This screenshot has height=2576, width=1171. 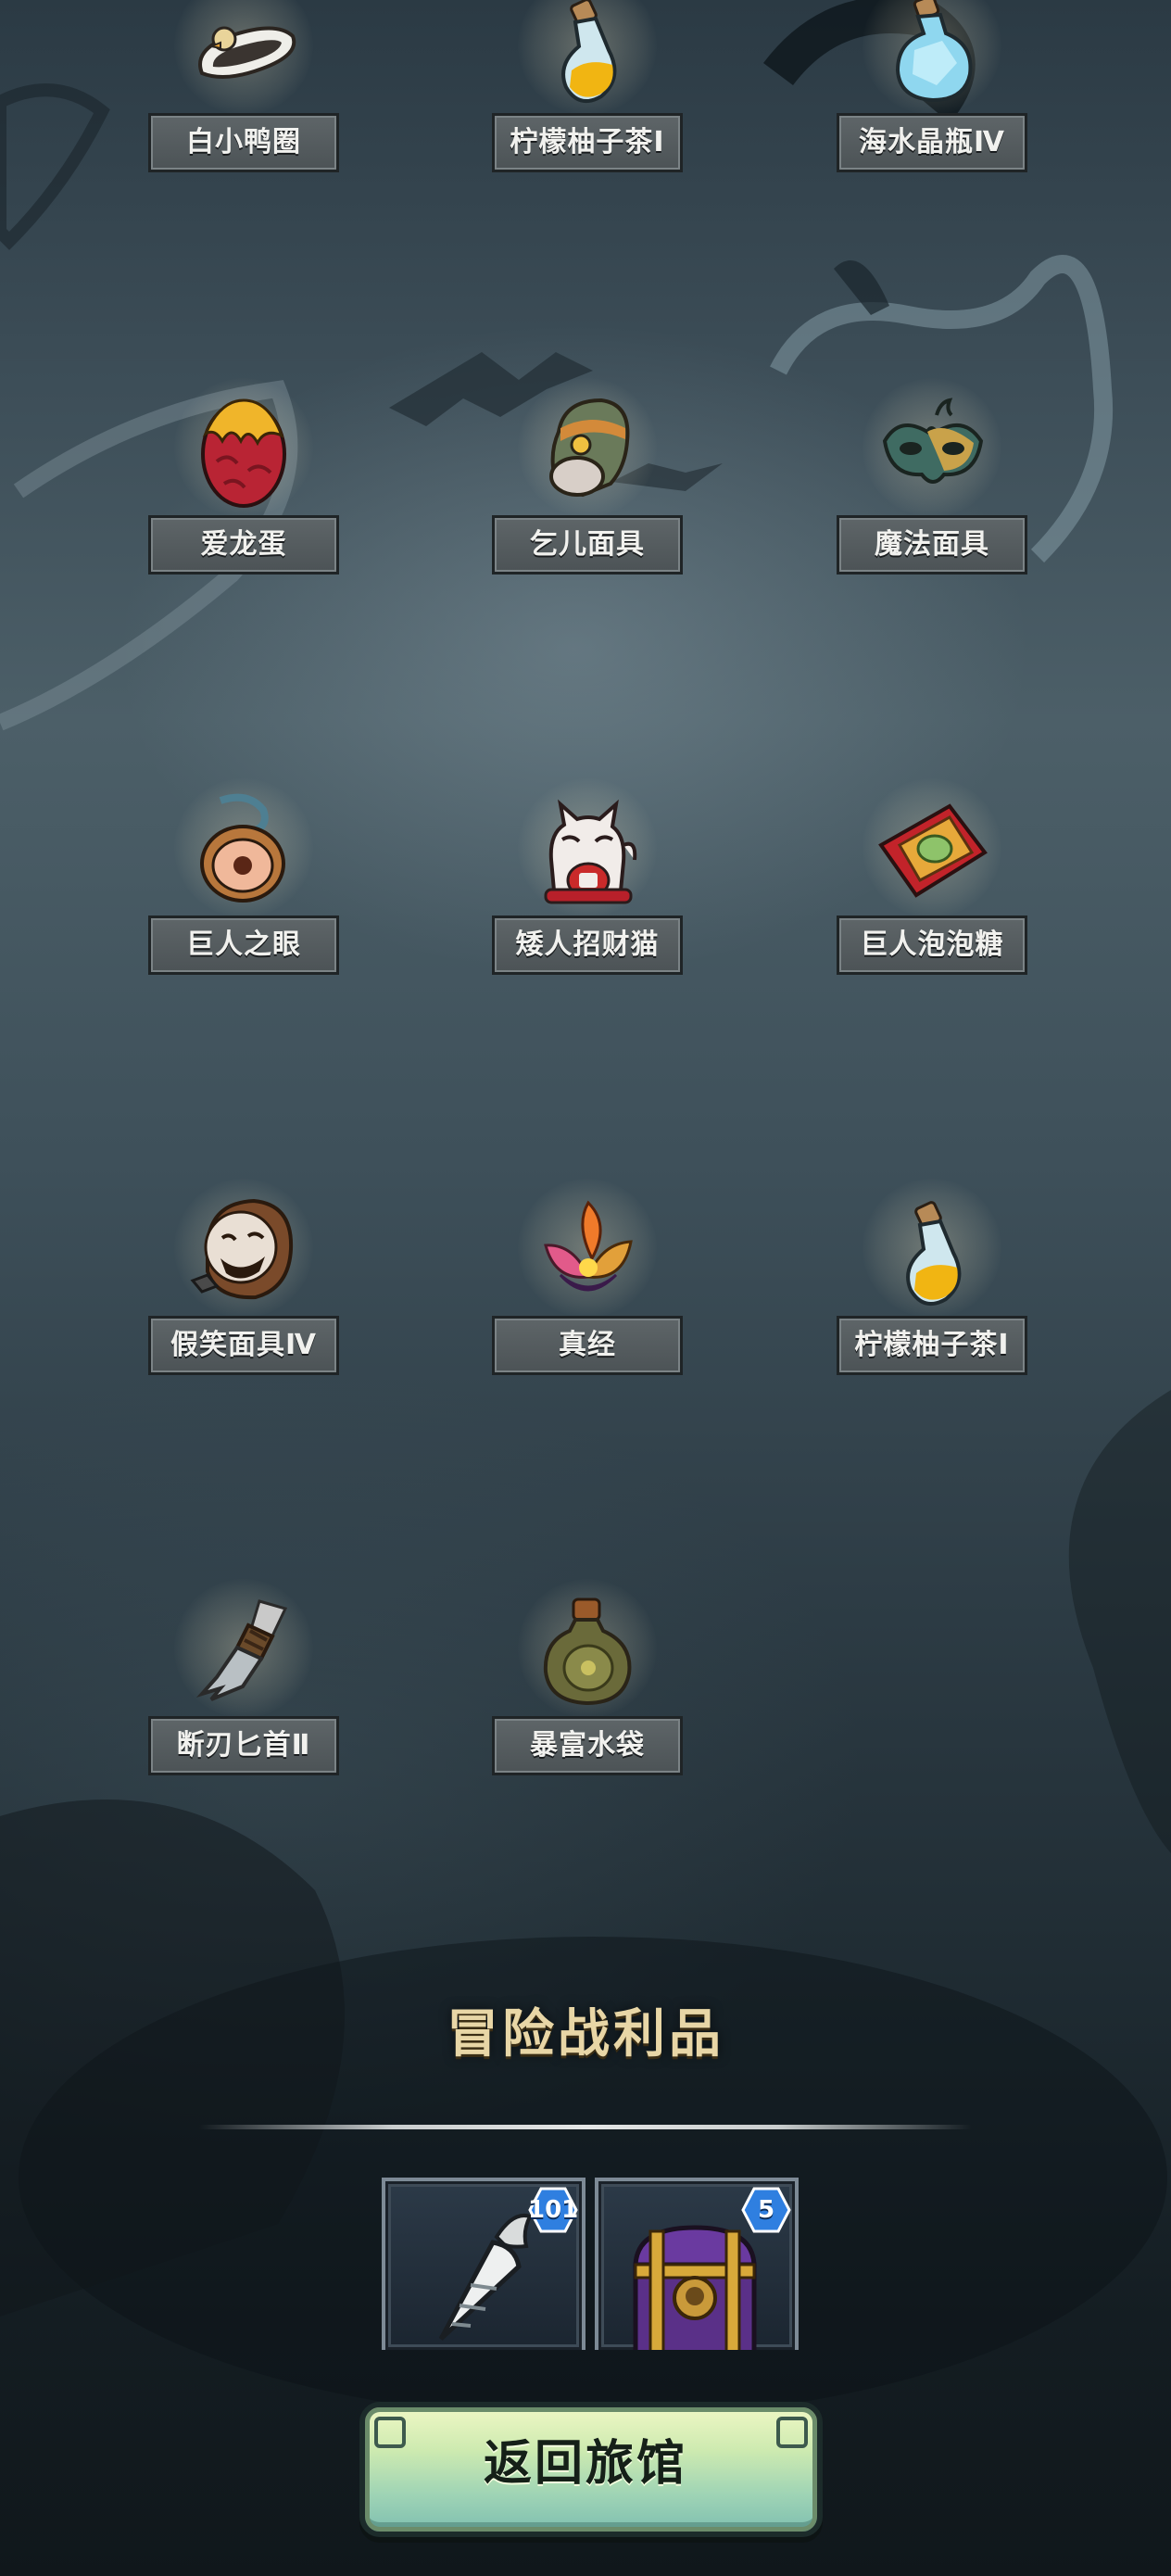 I want to click on reward-item: 断刃匕首Ⅱ, so click(x=244, y=1690).